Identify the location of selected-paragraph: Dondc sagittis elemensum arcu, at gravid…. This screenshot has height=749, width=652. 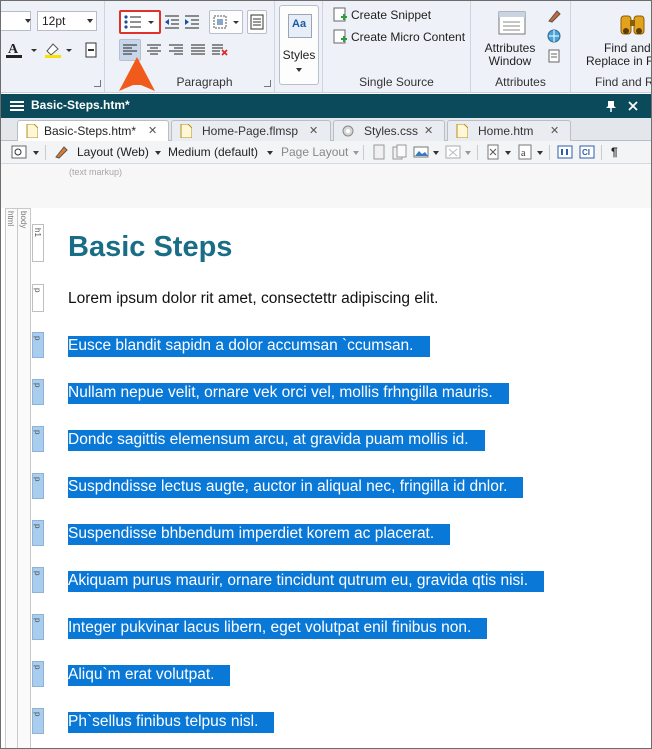
(276, 440).